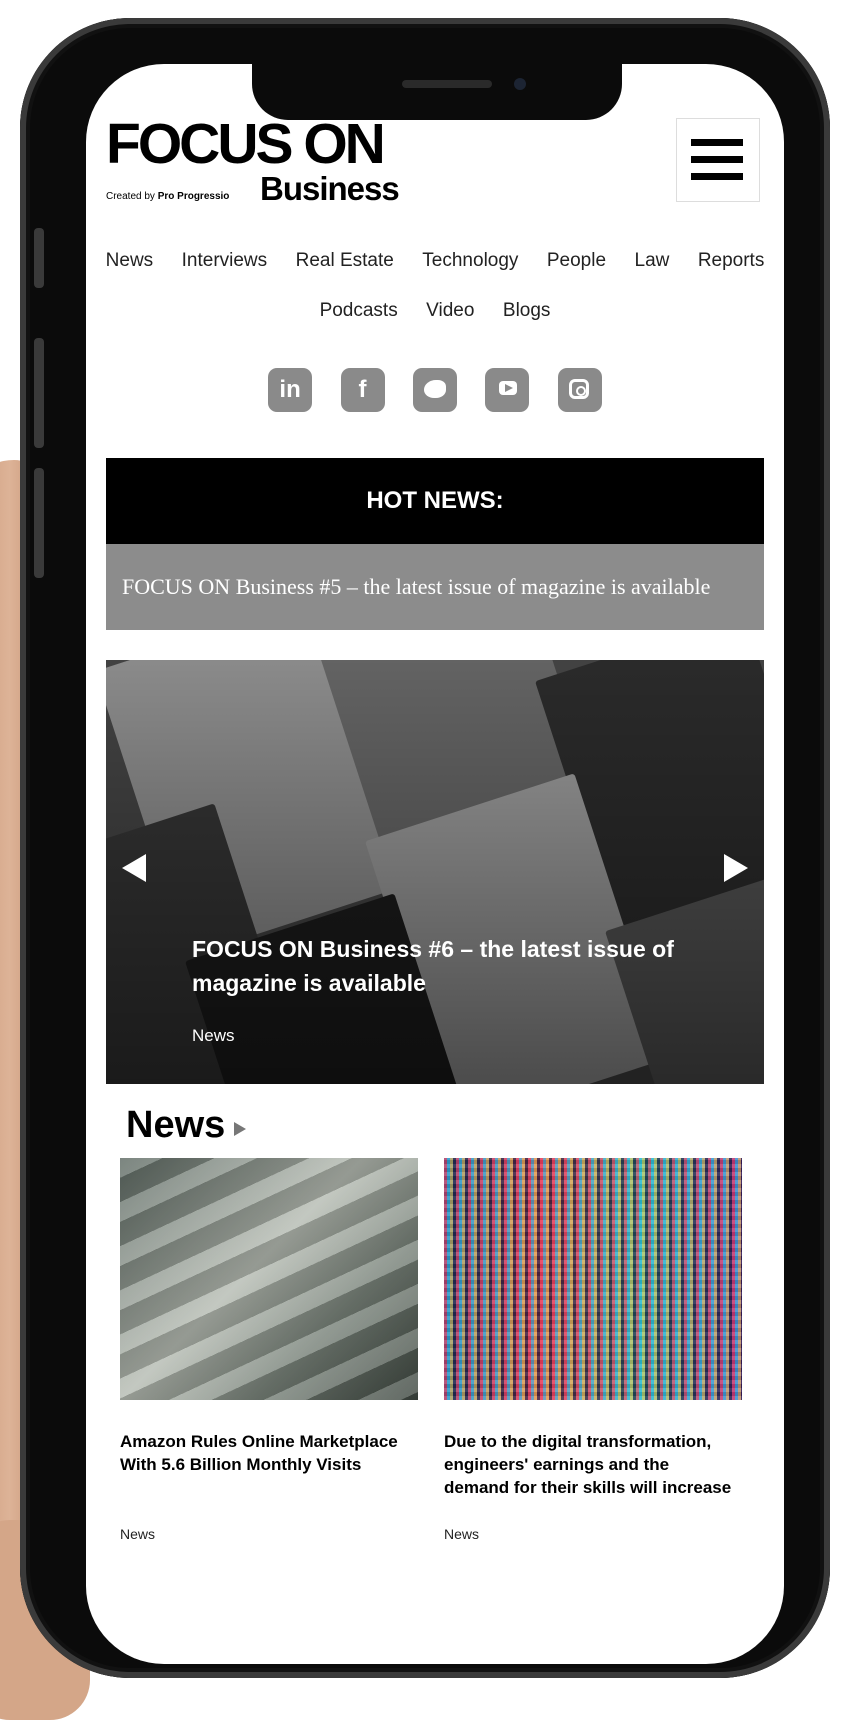 The width and height of the screenshot is (846, 1720). I want to click on nav-blogs: Blogs, so click(527, 311).